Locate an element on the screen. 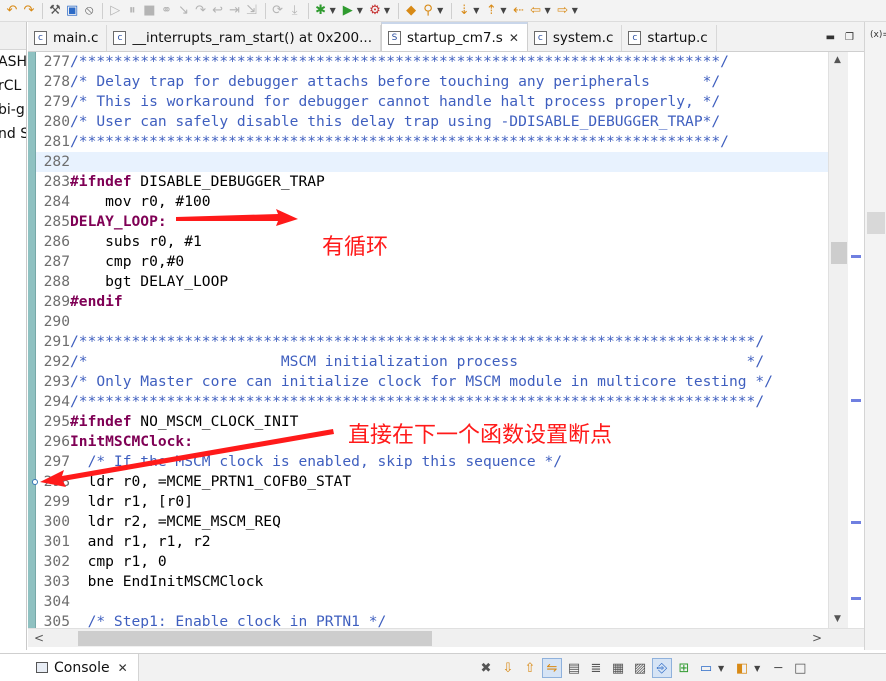 Image resolution: width=886 pixels, height=681 pixels. console-tab: Console ✕ is located at coordinates (69, 667).